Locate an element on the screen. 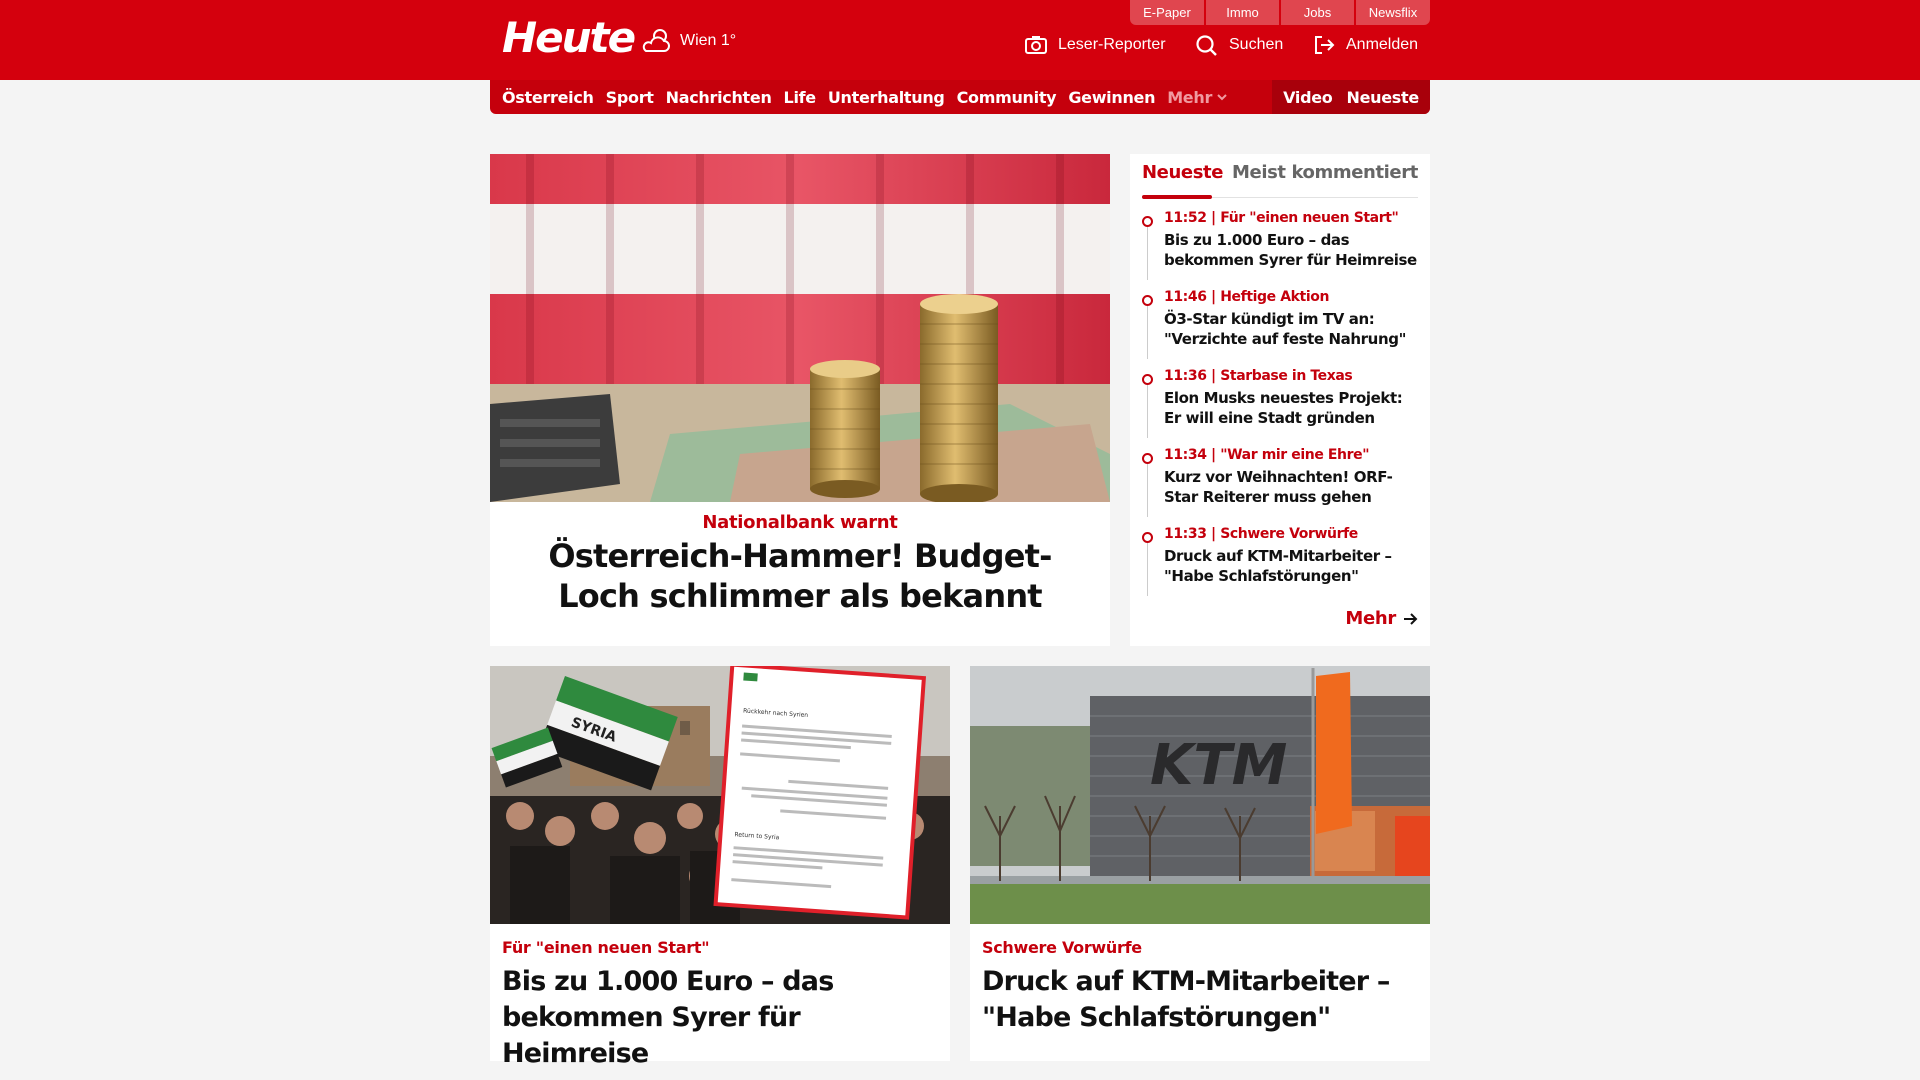 Image resolution: width=1920 pixels, height=1080 pixels. ticker-meta: 11:36 | Starbase in Texas is located at coordinates (1258, 376).